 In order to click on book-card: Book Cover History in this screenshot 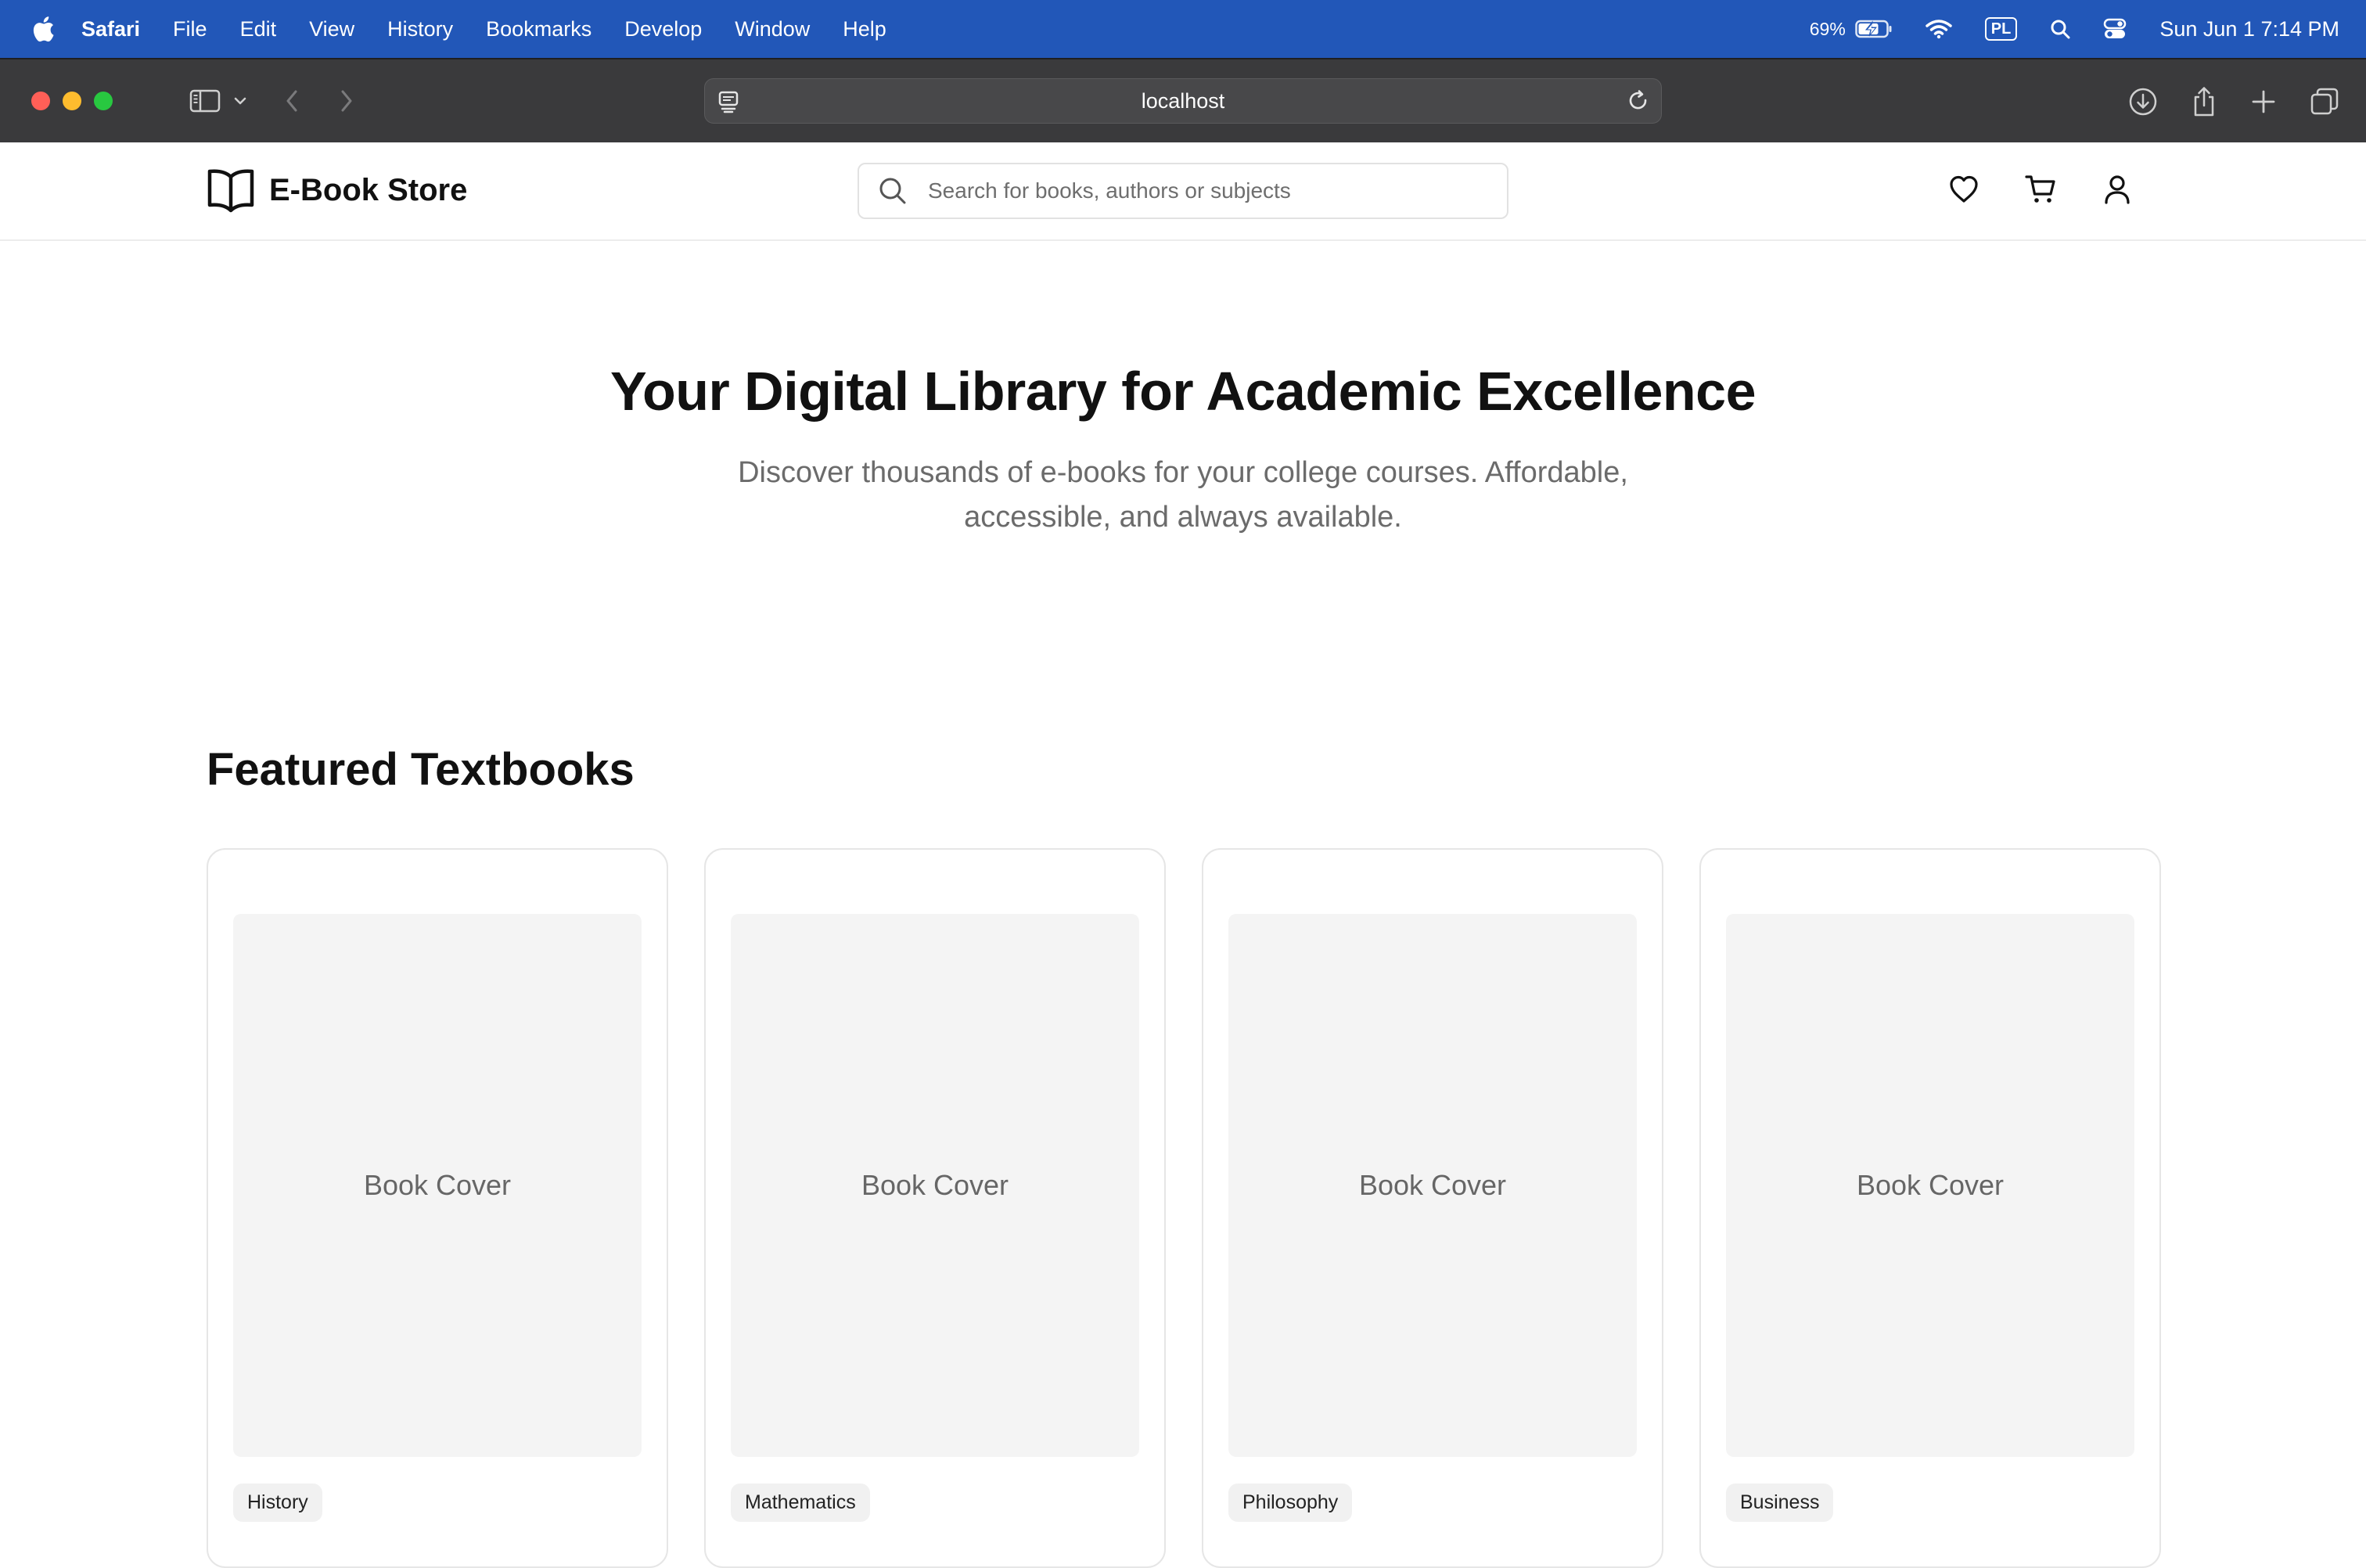, I will do `click(438, 1208)`.